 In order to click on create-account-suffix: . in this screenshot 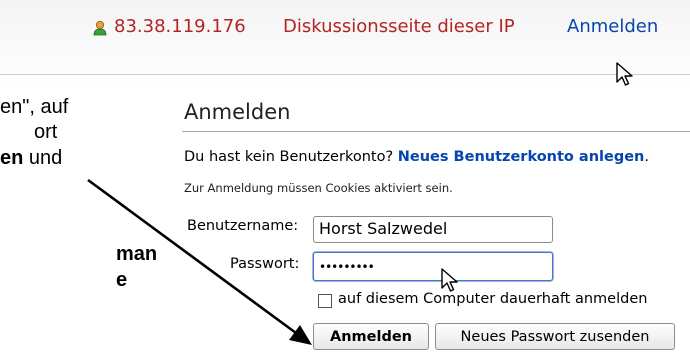, I will do `click(646, 157)`.